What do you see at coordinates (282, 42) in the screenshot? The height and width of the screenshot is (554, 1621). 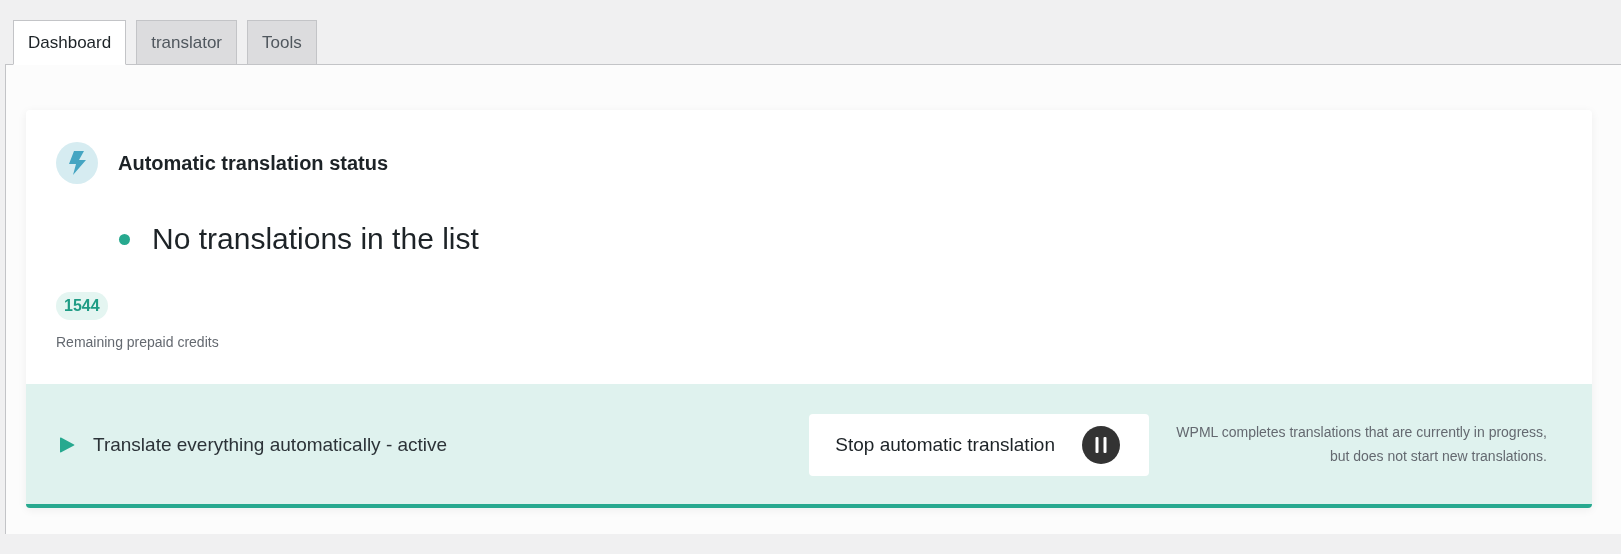 I see `tab: Tools` at bounding box center [282, 42].